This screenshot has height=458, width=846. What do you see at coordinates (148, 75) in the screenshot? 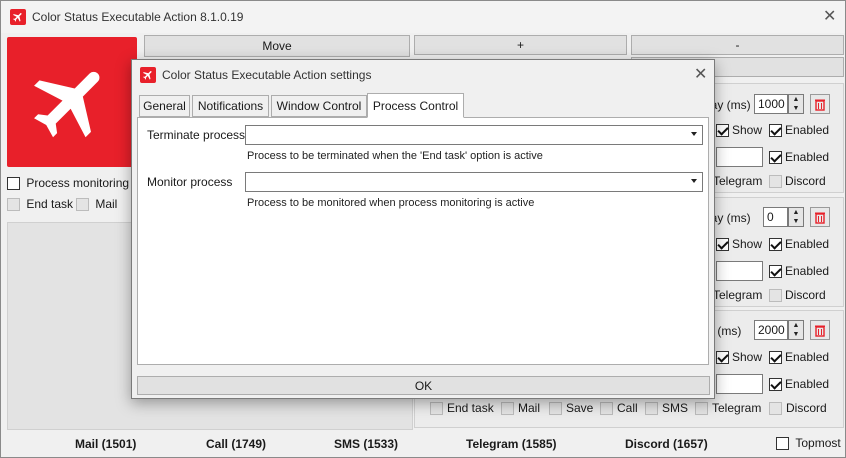
I see `dialog-plane-icon` at bounding box center [148, 75].